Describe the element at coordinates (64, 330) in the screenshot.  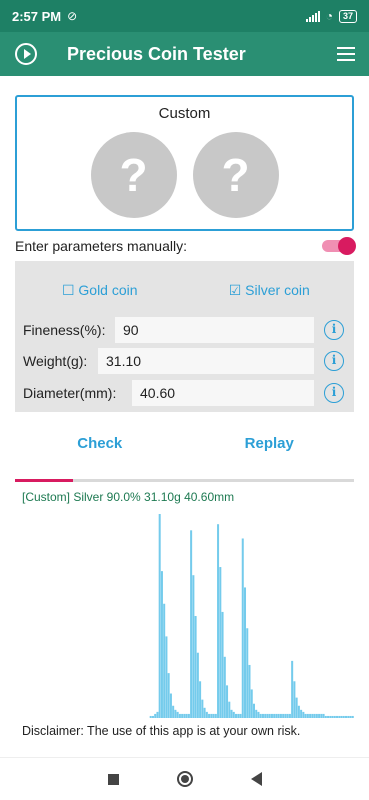
I see `fineness-label: Fineness(%):` at that location.